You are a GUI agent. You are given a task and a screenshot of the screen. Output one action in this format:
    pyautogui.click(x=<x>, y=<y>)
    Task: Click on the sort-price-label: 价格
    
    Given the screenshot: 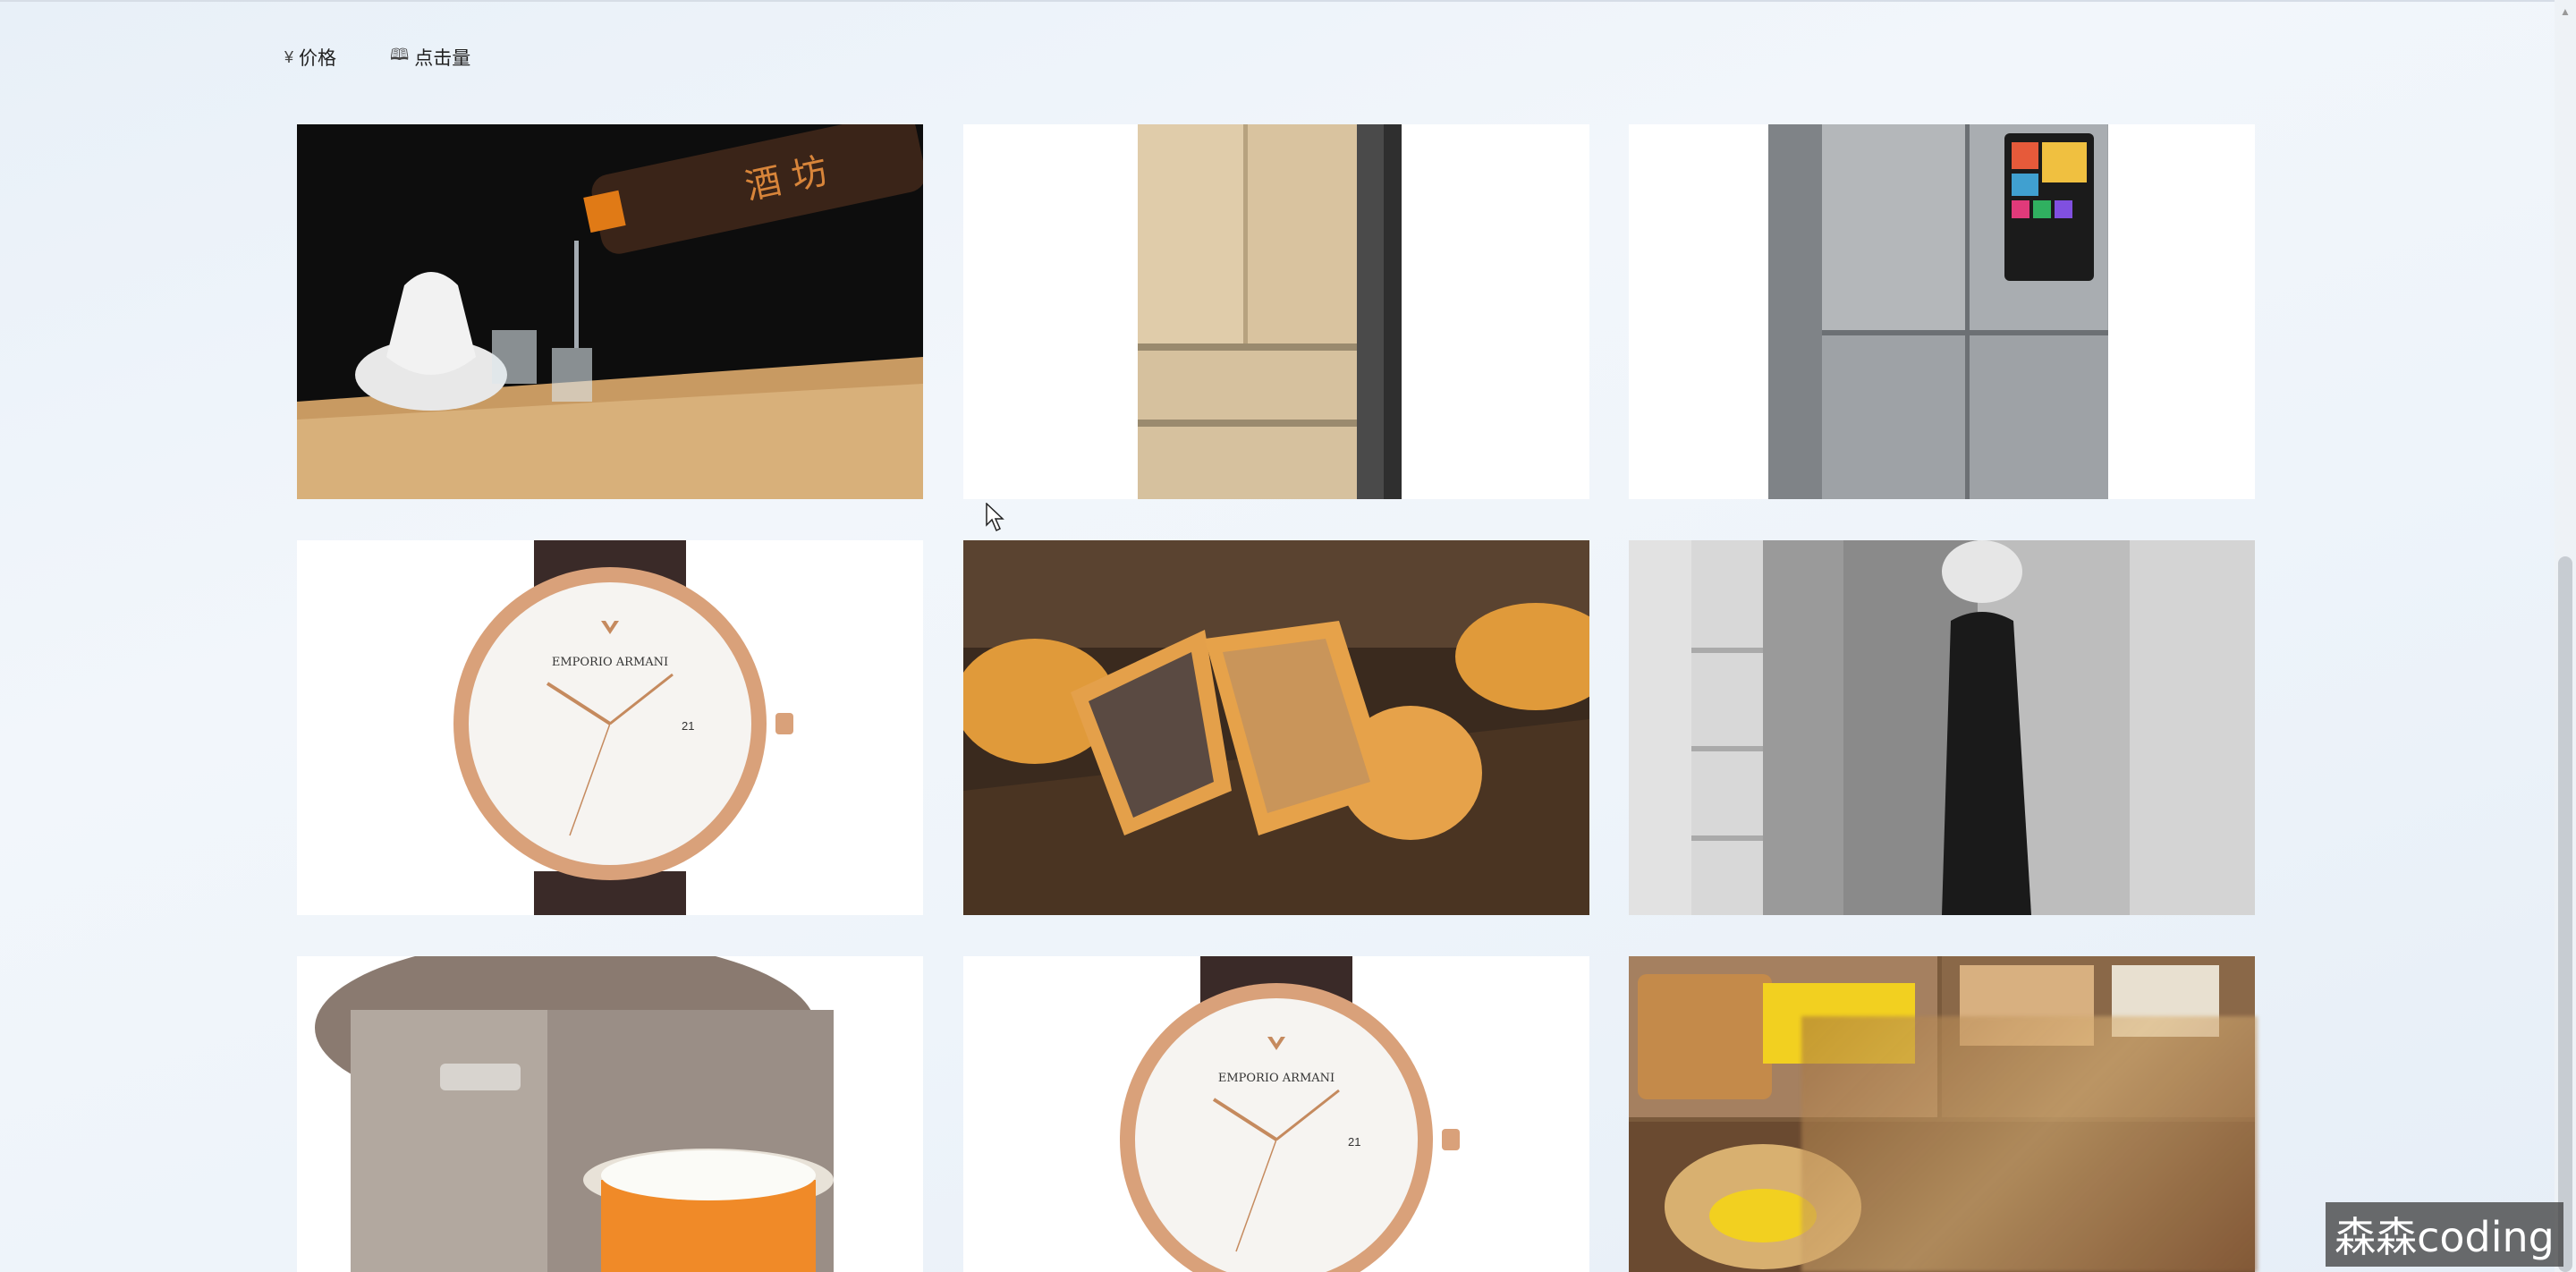 What is the action you would take?
    pyautogui.click(x=318, y=59)
    